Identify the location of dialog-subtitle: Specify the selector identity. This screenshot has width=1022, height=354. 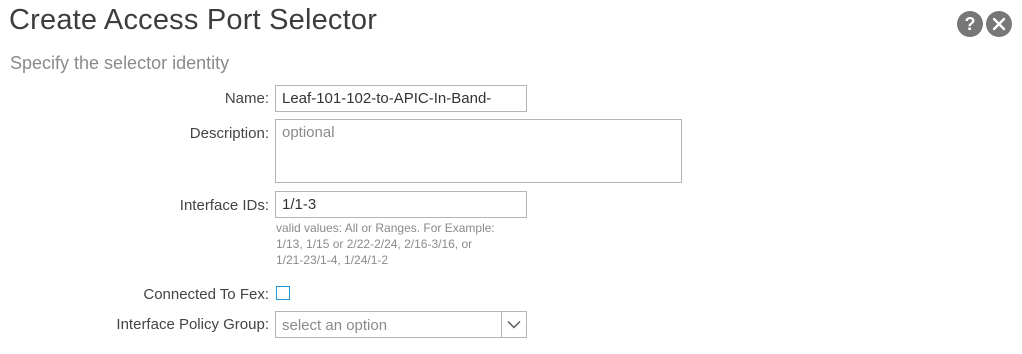
(120, 63).